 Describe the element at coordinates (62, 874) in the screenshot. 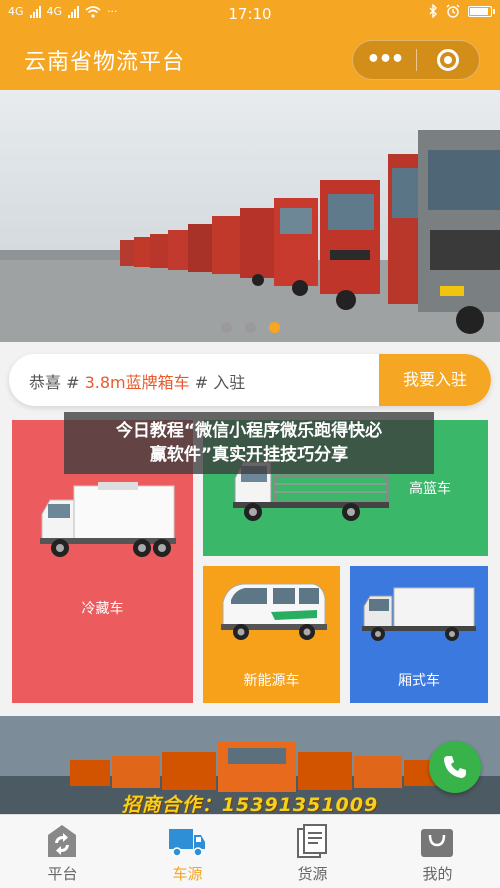

I see `tab-label-platform: 平台` at that location.